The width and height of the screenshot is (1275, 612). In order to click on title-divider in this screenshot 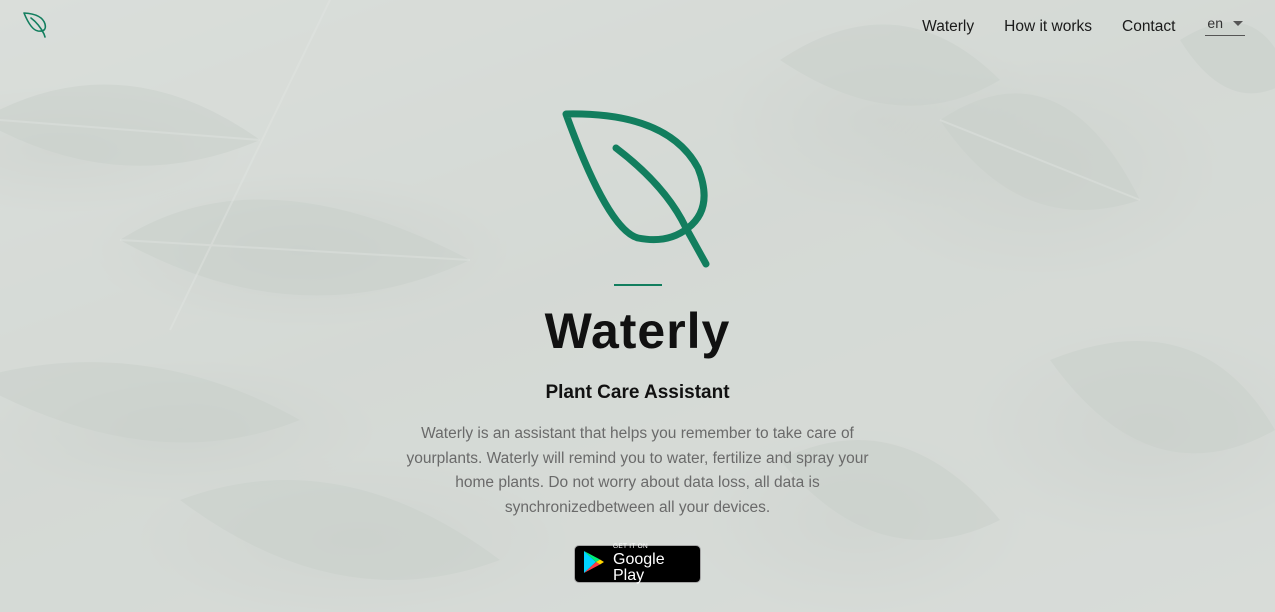, I will do `click(637, 285)`.